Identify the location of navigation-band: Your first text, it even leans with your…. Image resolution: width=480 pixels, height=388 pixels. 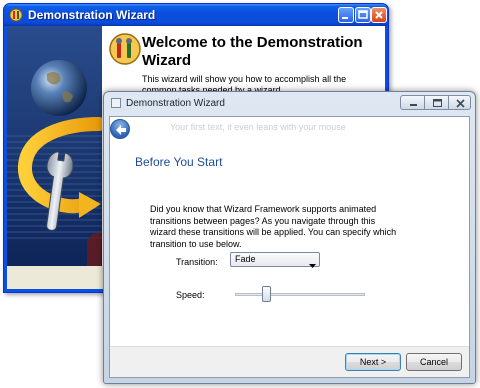
(289, 129).